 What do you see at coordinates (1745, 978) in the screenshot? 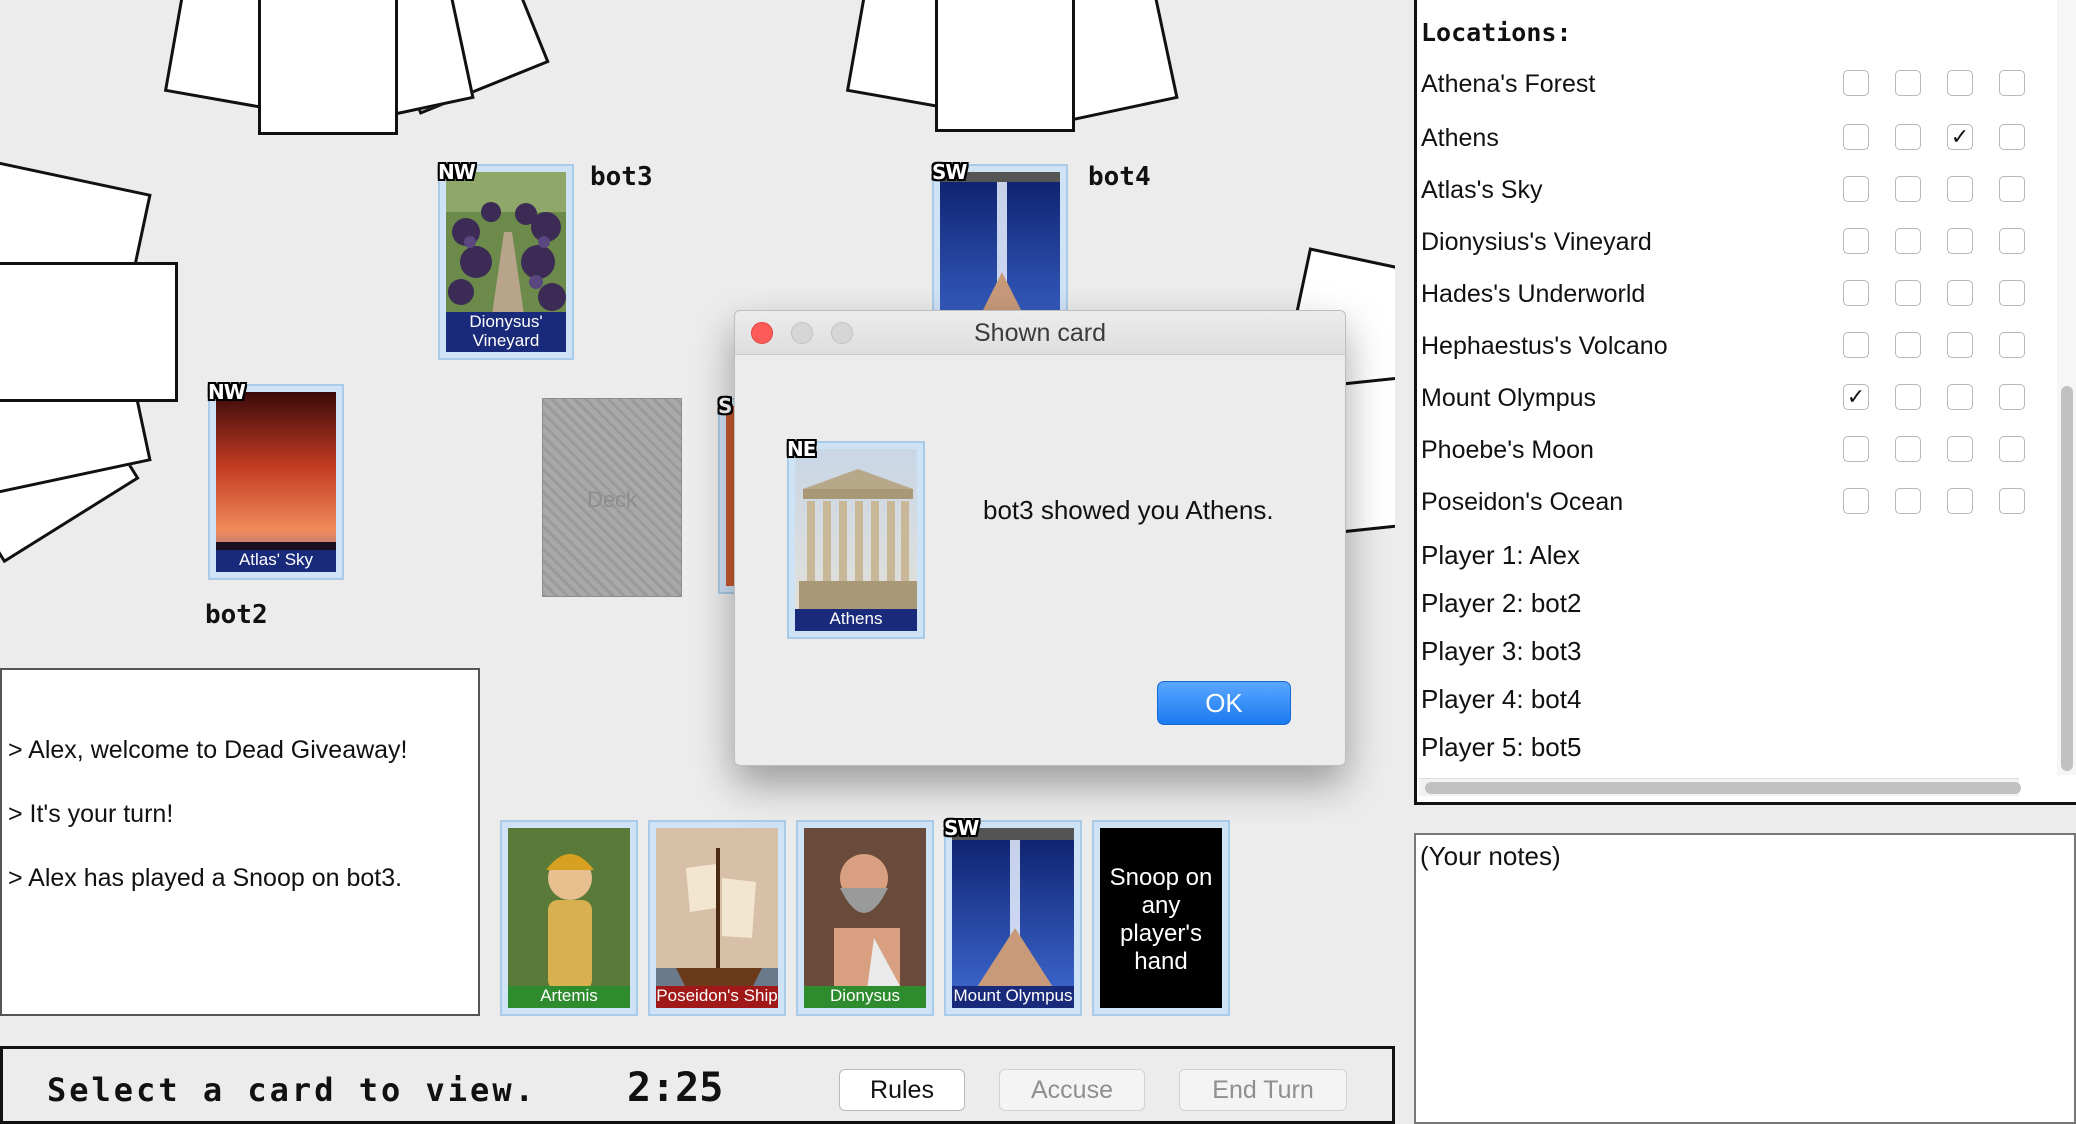
I see `notes-textarea: (Your notes)` at bounding box center [1745, 978].